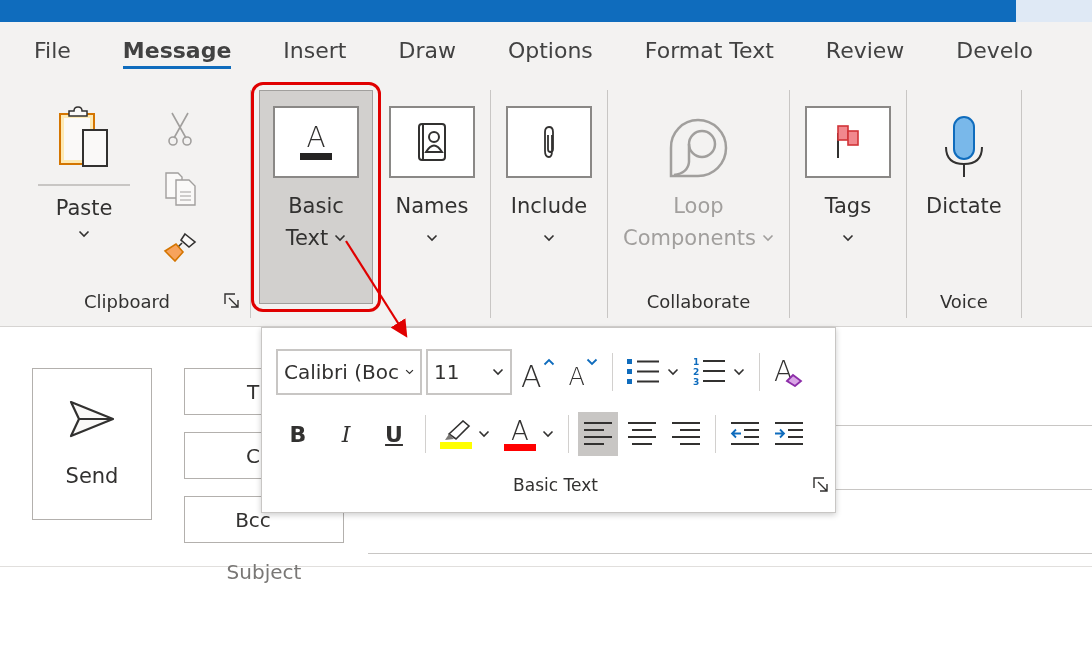  Describe the element at coordinates (469, 372) in the screenshot. I see `font-size-dropdown: 11` at that location.